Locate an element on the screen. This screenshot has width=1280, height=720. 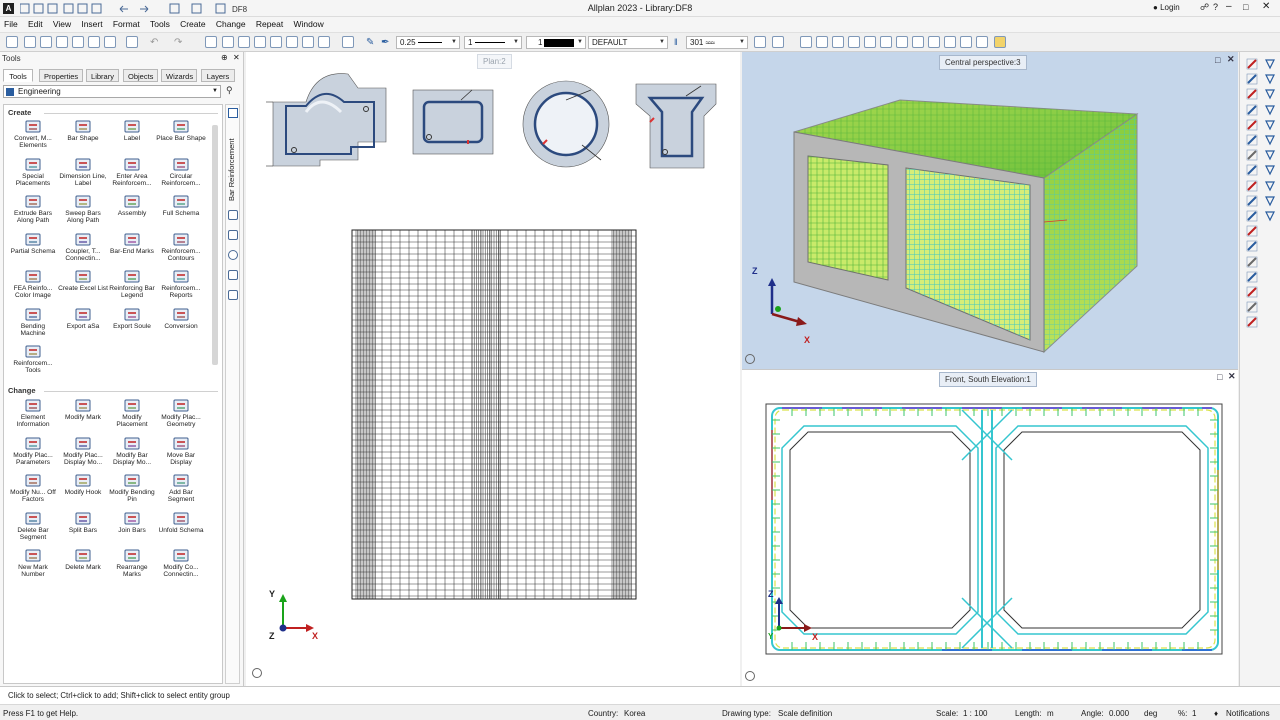
tool-assembly: Assembly is located at coordinates (132, 205).